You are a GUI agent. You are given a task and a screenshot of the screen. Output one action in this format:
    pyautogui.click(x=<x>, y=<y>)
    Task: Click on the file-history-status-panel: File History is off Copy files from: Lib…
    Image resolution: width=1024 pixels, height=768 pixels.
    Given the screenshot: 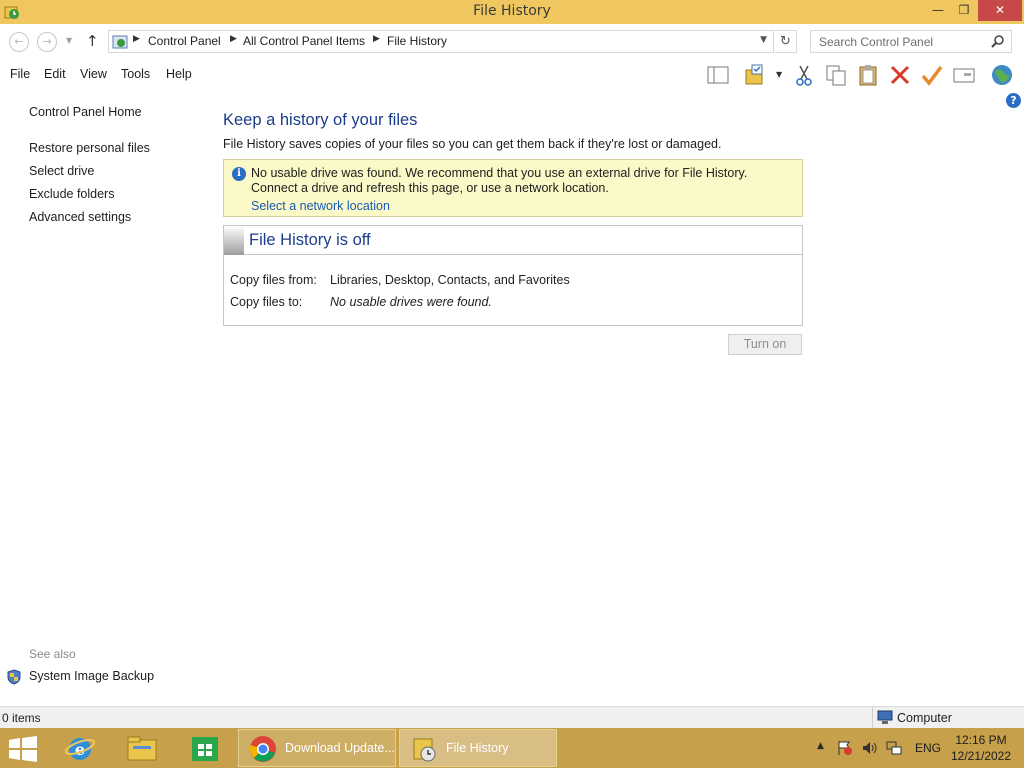 What is the action you would take?
    pyautogui.click(x=513, y=275)
    